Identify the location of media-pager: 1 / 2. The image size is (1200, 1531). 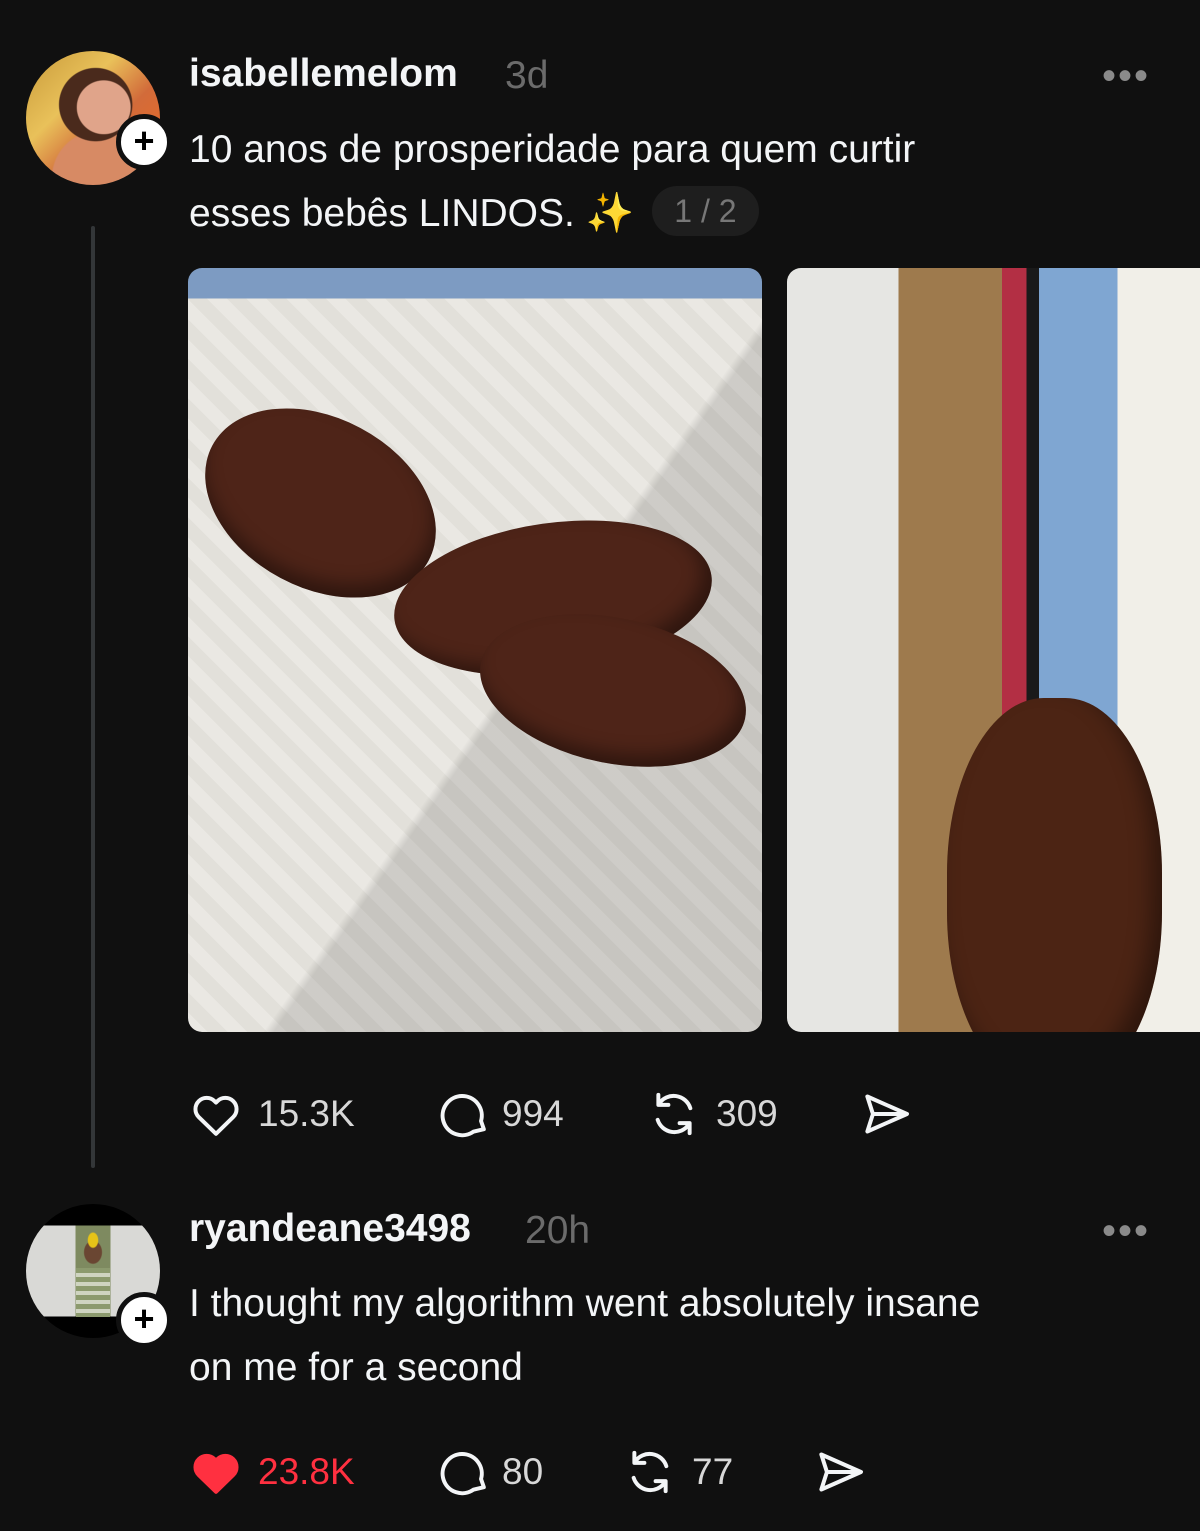
(705, 211).